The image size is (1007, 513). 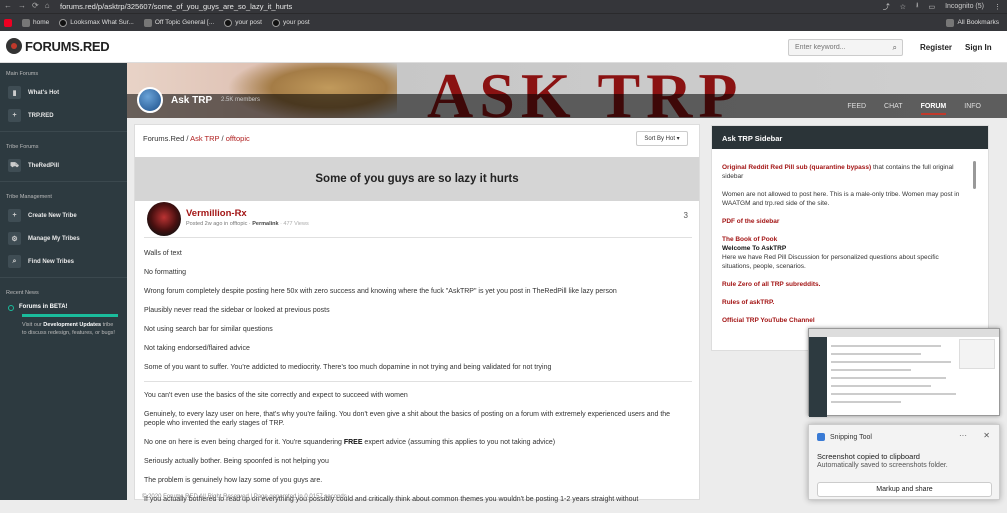 What do you see at coordinates (904, 372) in the screenshot?
I see `screenshot-thumbnail` at bounding box center [904, 372].